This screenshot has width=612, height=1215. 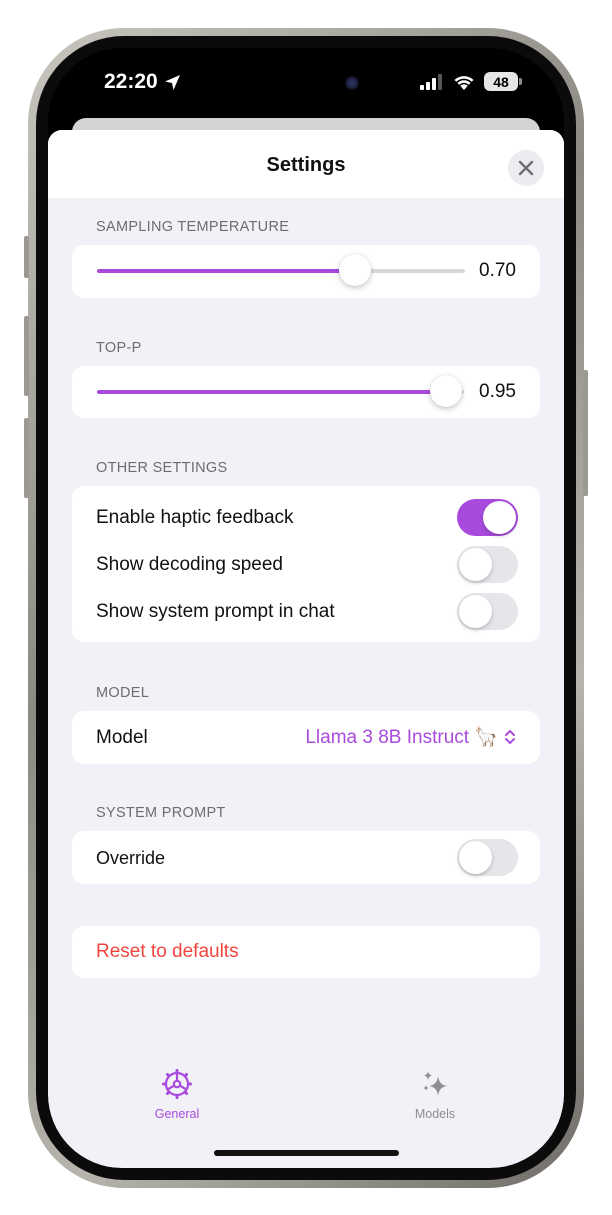 I want to click on sampling-temperature-value: 0.70, so click(x=497, y=270).